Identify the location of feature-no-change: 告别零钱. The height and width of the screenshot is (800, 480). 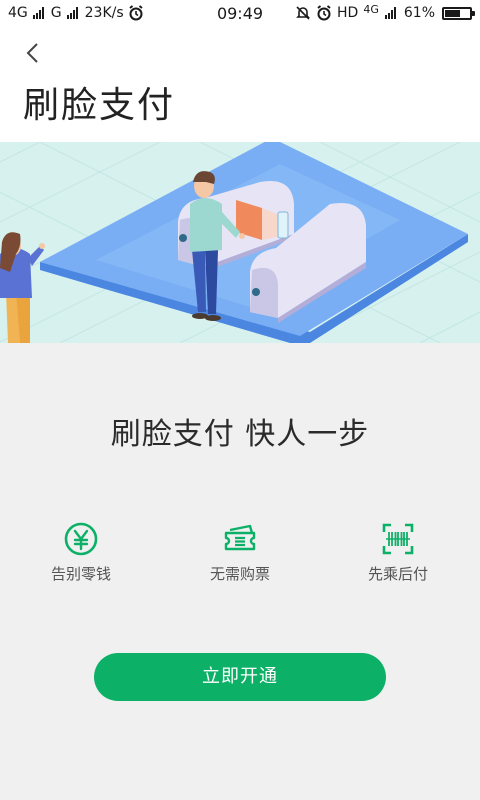
(81, 552).